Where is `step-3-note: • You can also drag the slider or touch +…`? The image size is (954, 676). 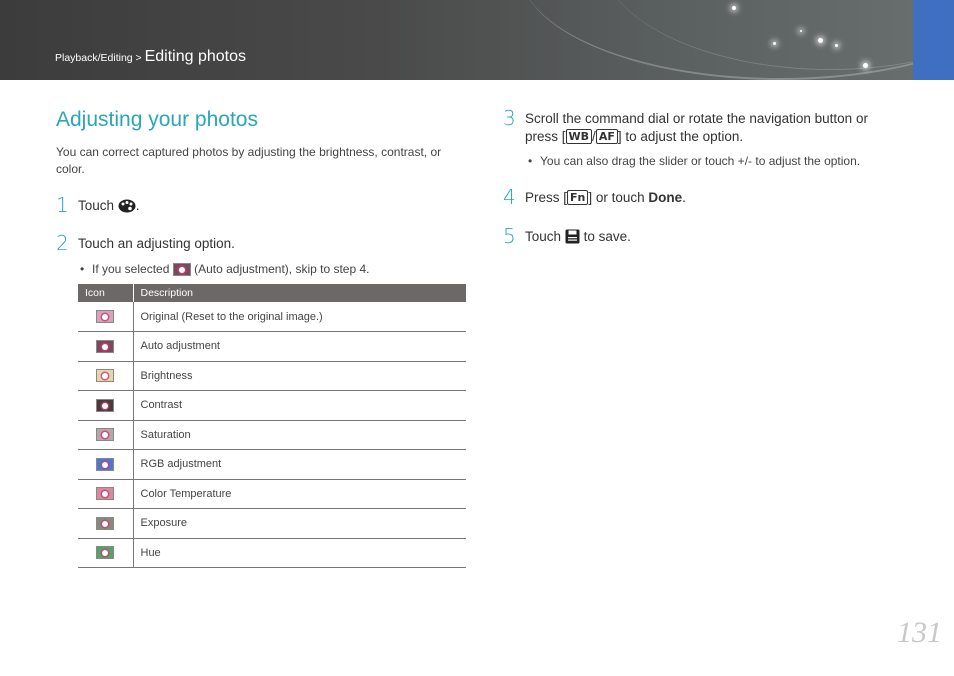
step-3-note: • You can also drag the slider or touch +… is located at coordinates (694, 161).